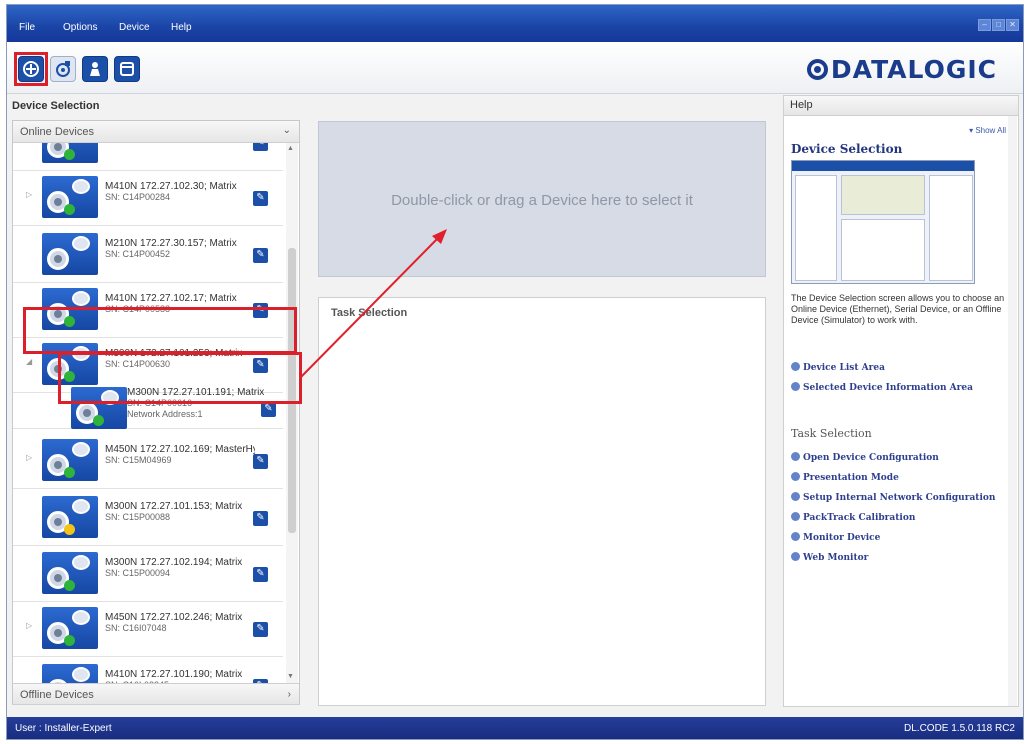  What do you see at coordinates (29, 361) in the screenshot?
I see `collapse-icon: ◢` at bounding box center [29, 361].